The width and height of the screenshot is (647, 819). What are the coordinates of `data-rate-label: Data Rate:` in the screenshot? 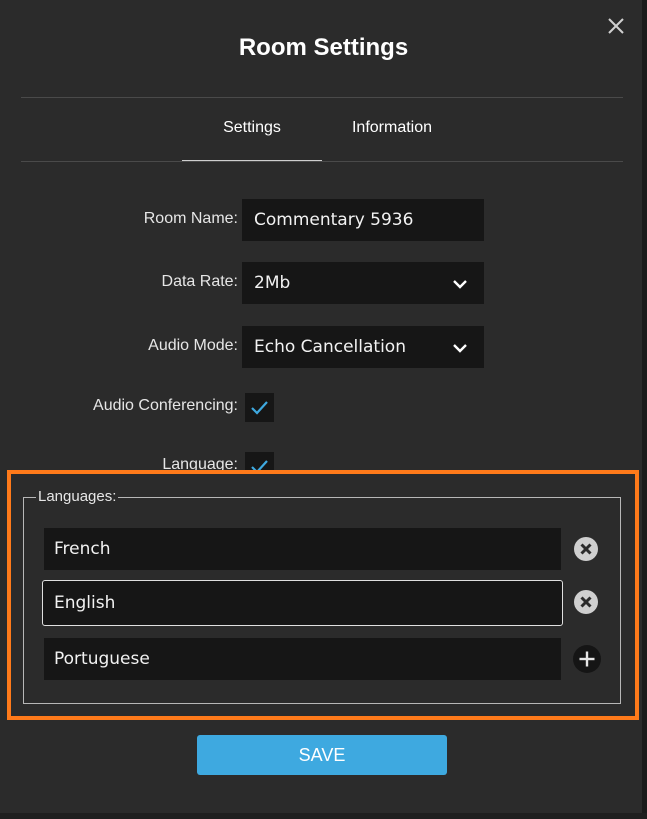 It's located at (199, 281).